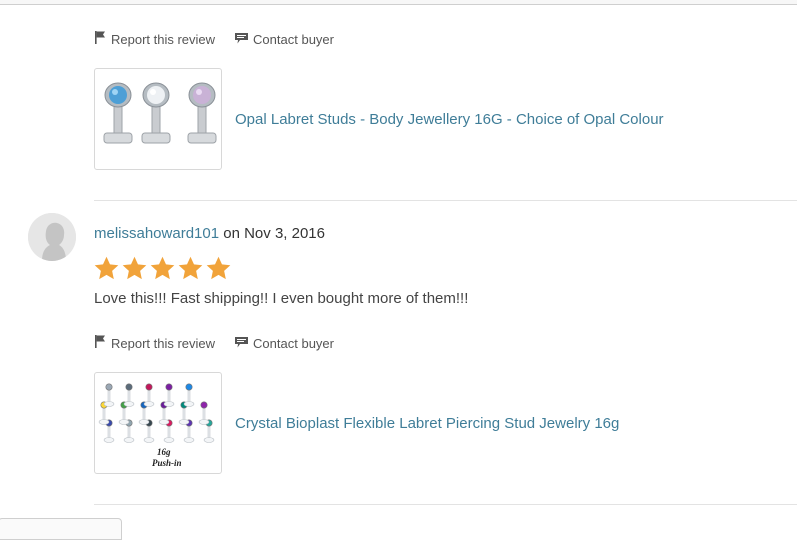 This screenshot has height=540, width=797. Describe the element at coordinates (164, 452) in the screenshot. I see `image-label-size: 16g` at that location.